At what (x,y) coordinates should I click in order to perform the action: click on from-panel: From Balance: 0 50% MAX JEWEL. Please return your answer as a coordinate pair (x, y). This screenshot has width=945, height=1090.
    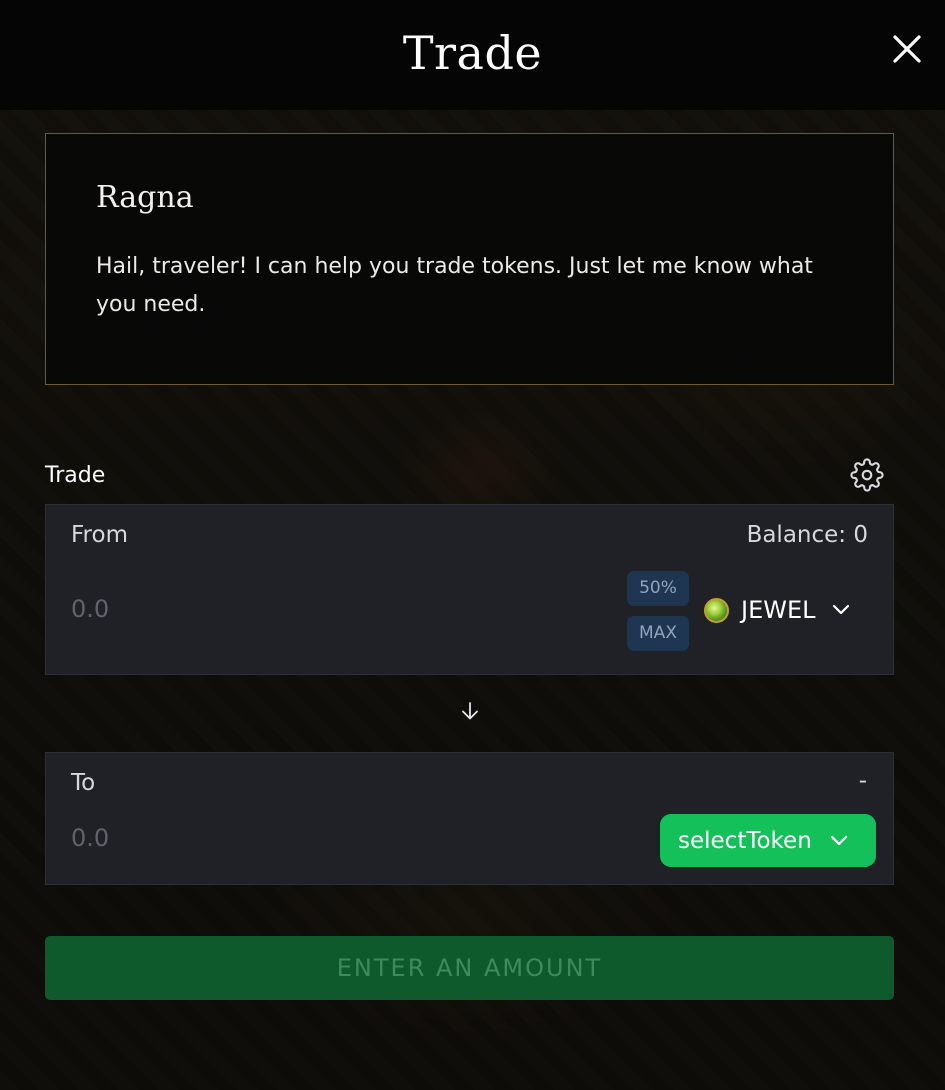
    Looking at the image, I should click on (469, 589).